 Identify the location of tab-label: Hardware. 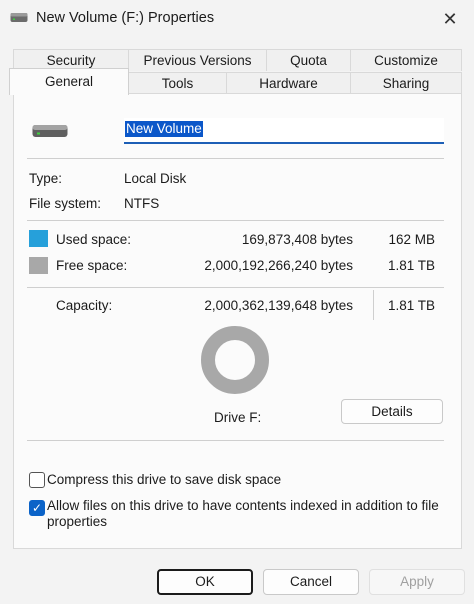
(288, 83).